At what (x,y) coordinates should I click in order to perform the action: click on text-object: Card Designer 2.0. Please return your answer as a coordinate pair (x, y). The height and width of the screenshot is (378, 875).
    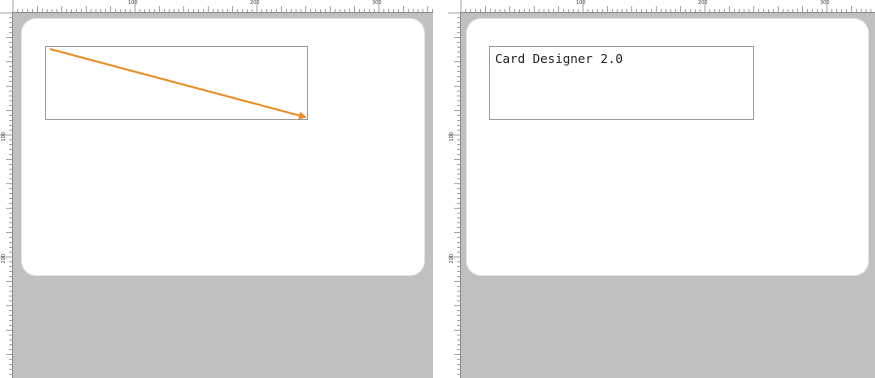
    Looking at the image, I should click on (559, 58).